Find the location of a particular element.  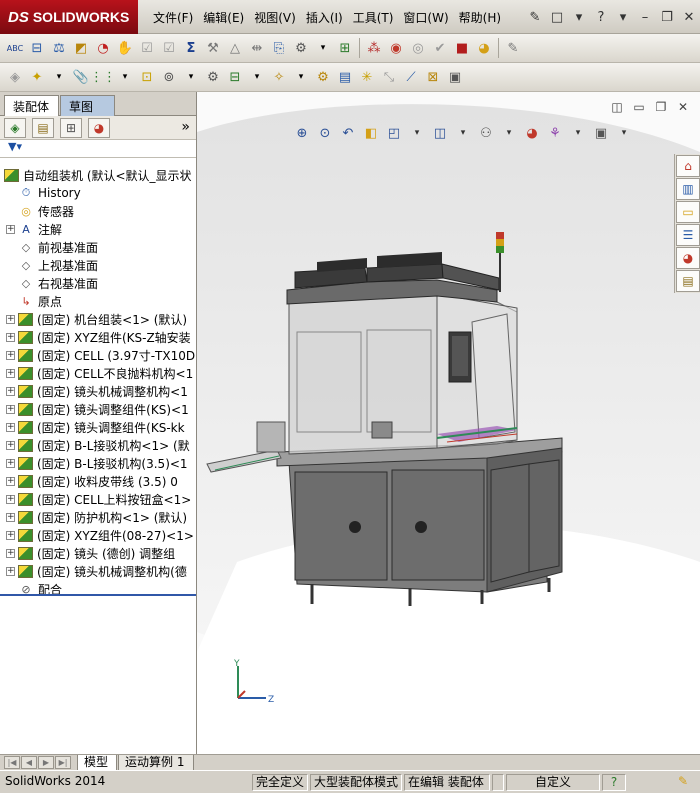

tree-item: ◎ 传感器 is located at coordinates (40, 211).